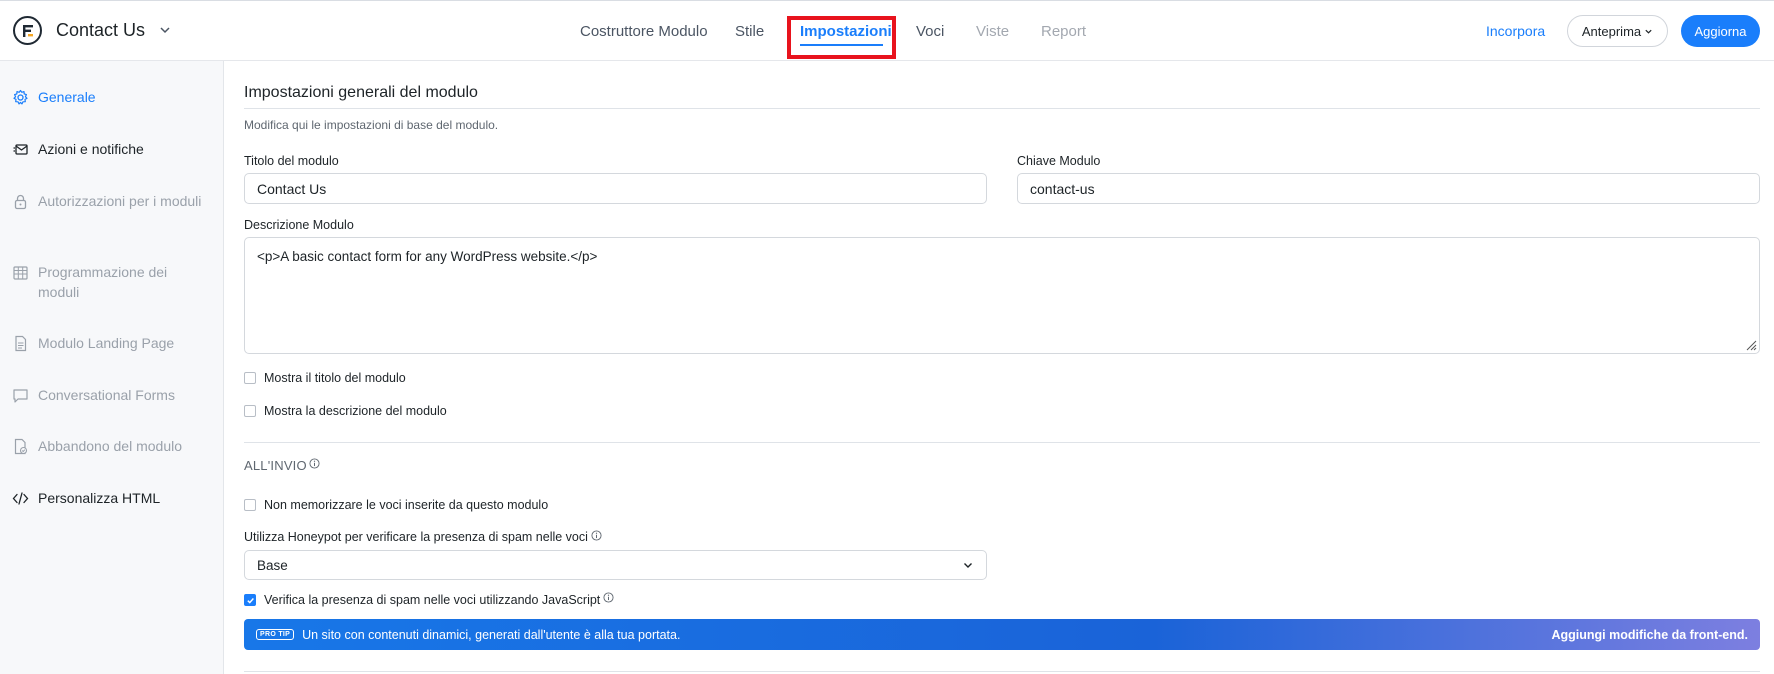  Describe the element at coordinates (20, 97) in the screenshot. I see `gear-icon` at that location.